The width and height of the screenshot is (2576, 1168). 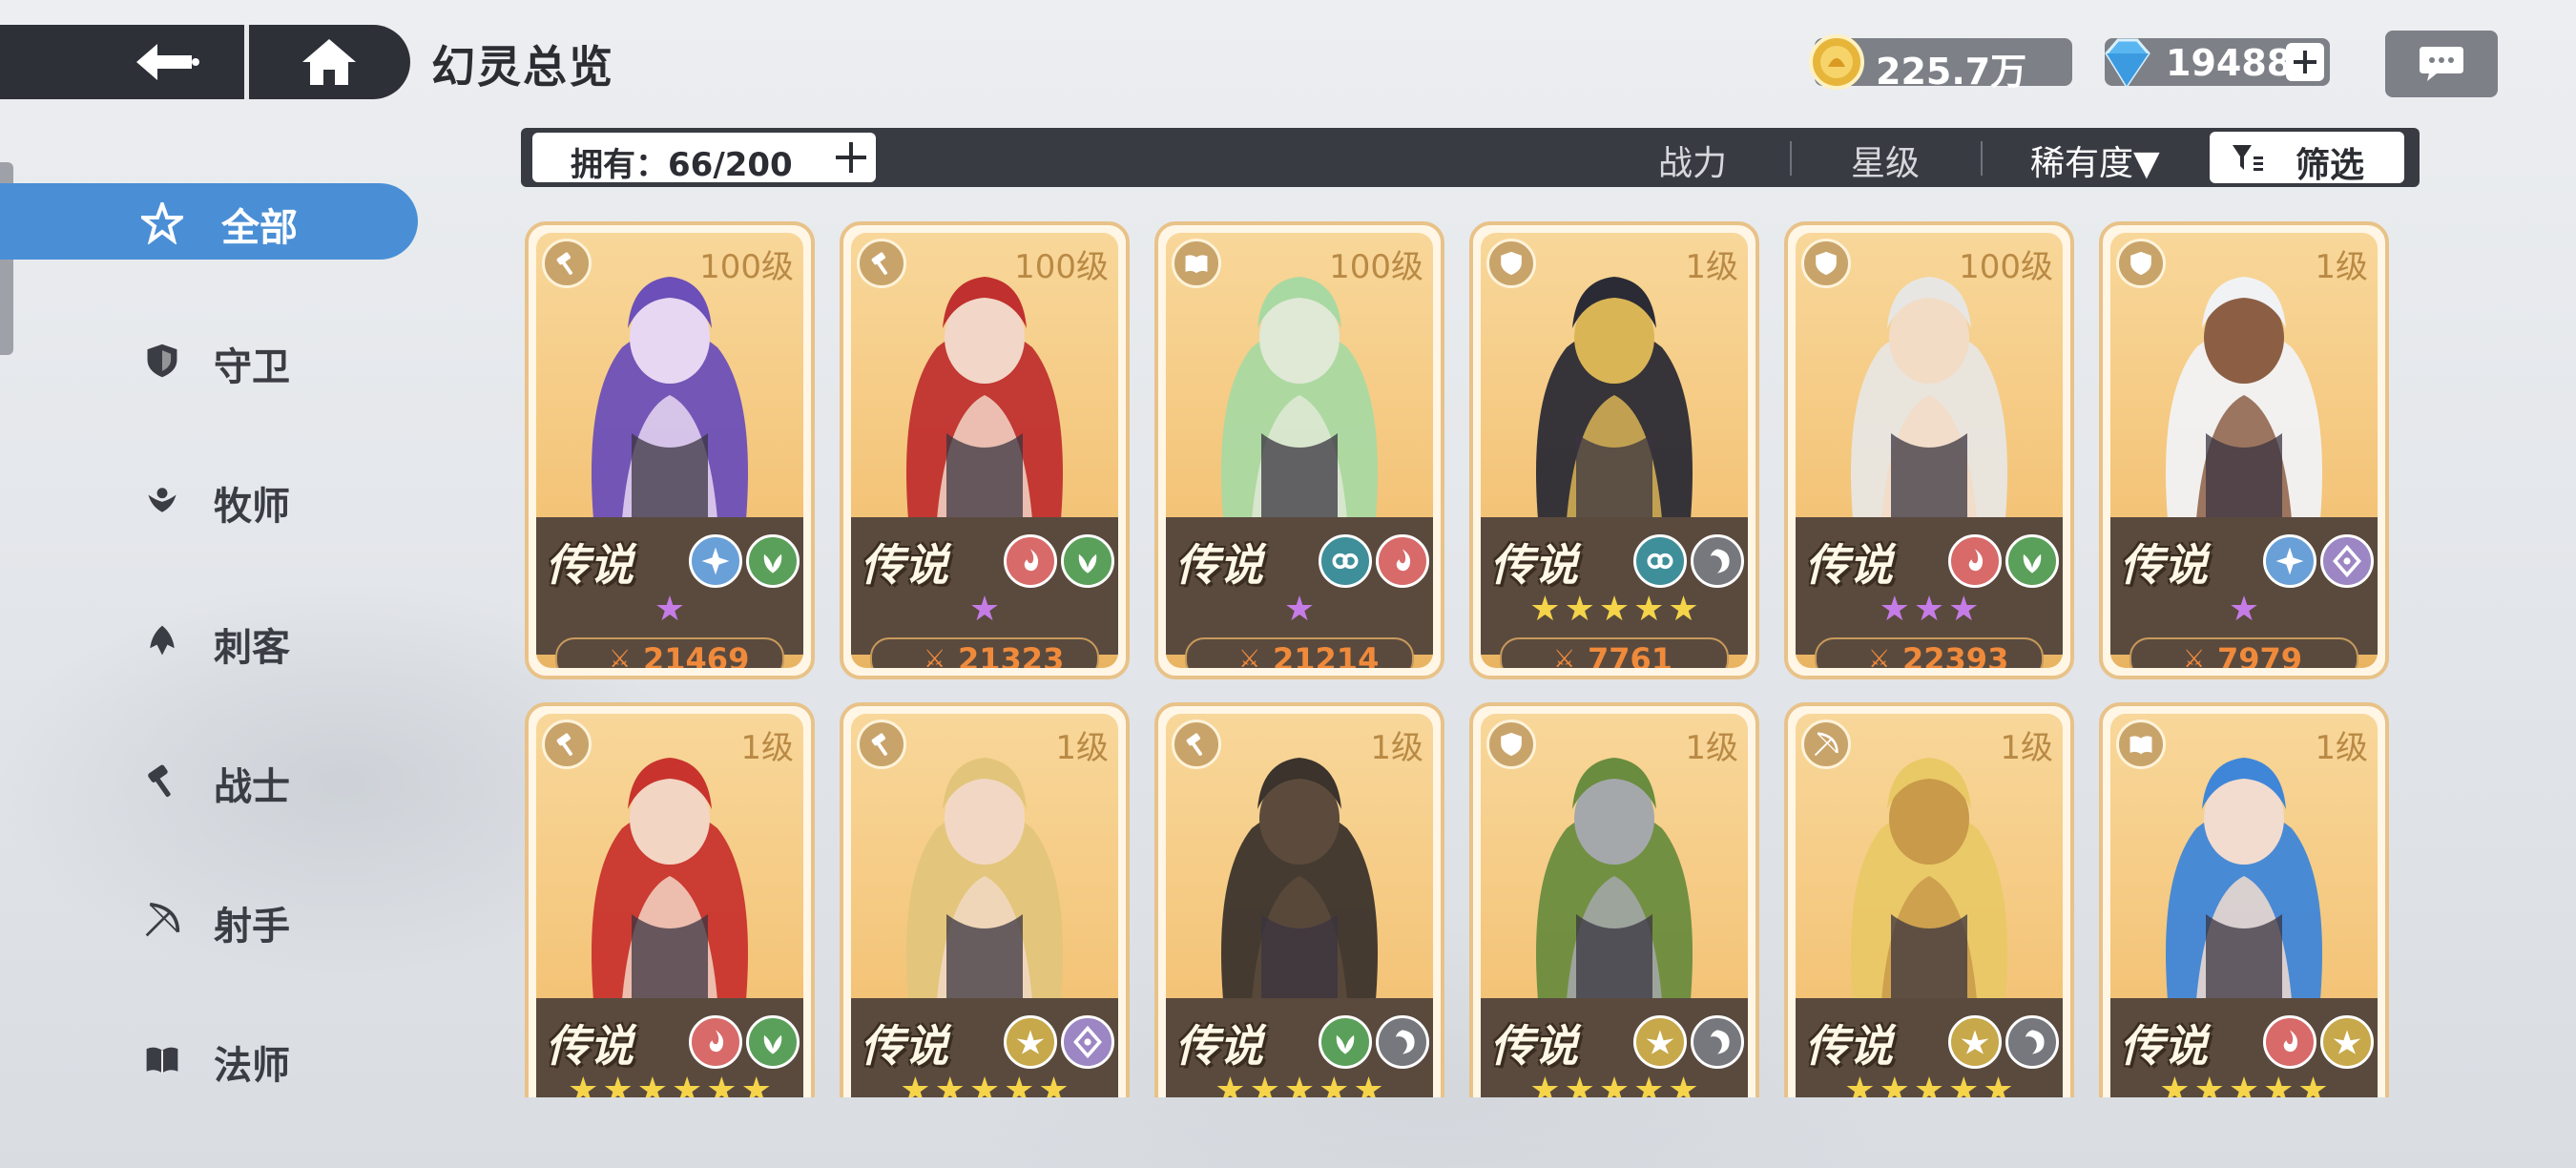 What do you see at coordinates (2305, 62) in the screenshot?
I see `add-gems-button` at bounding box center [2305, 62].